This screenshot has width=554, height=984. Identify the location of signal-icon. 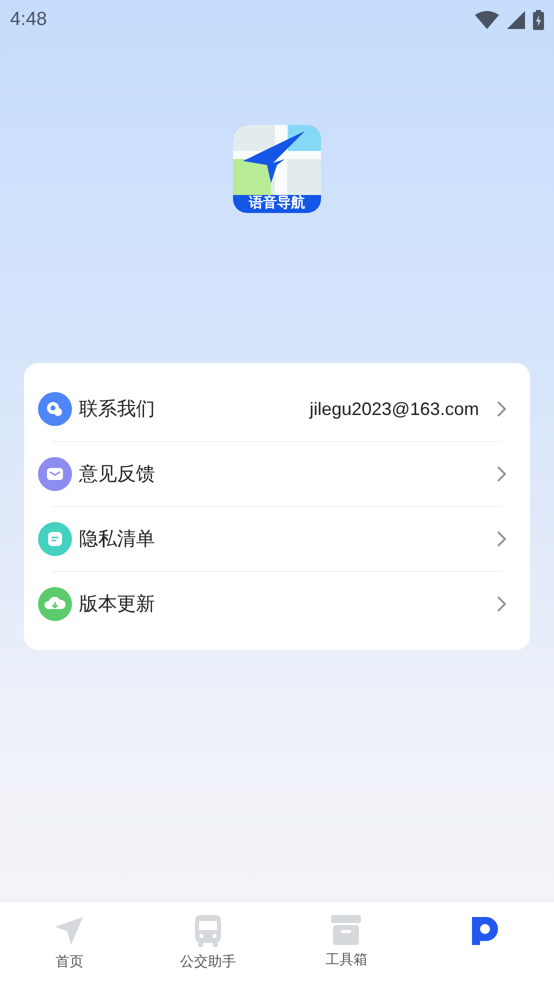
(516, 20).